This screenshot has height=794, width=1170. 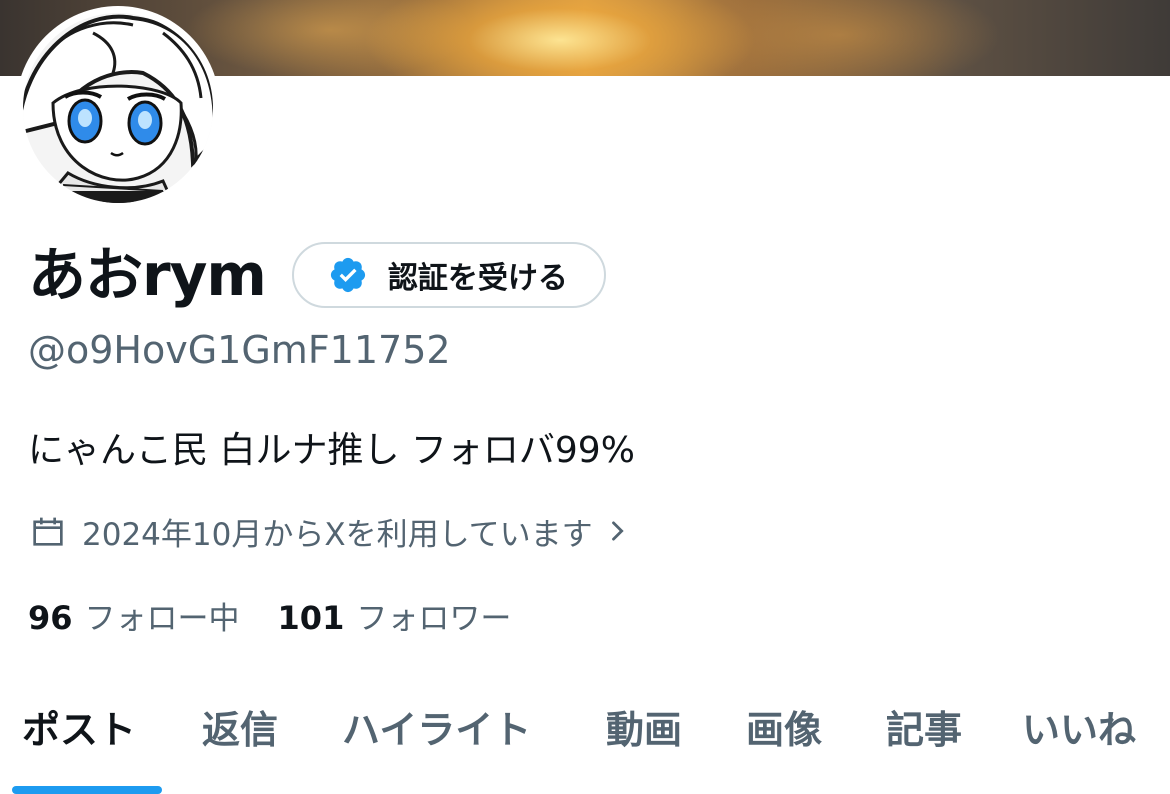 What do you see at coordinates (436, 730) in the screenshot?
I see `tab-highlights: ハイライト` at bounding box center [436, 730].